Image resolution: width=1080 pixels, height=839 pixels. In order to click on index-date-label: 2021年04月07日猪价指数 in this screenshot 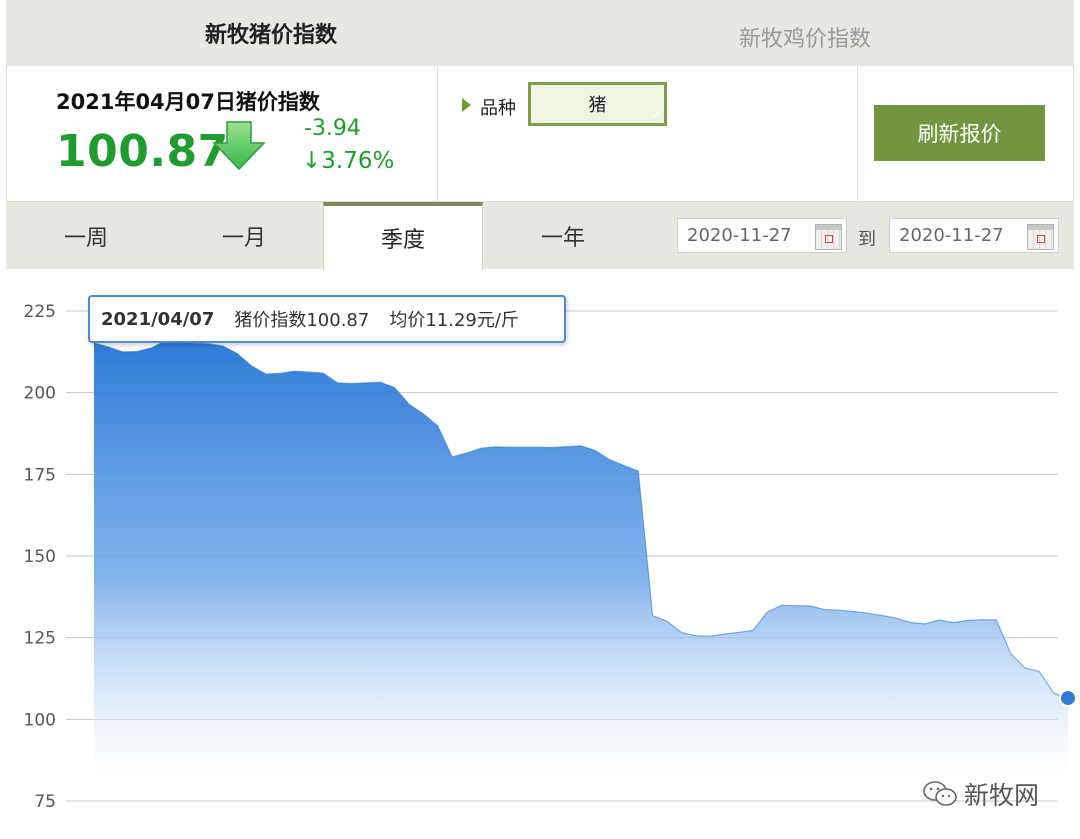, I will do `click(188, 102)`.